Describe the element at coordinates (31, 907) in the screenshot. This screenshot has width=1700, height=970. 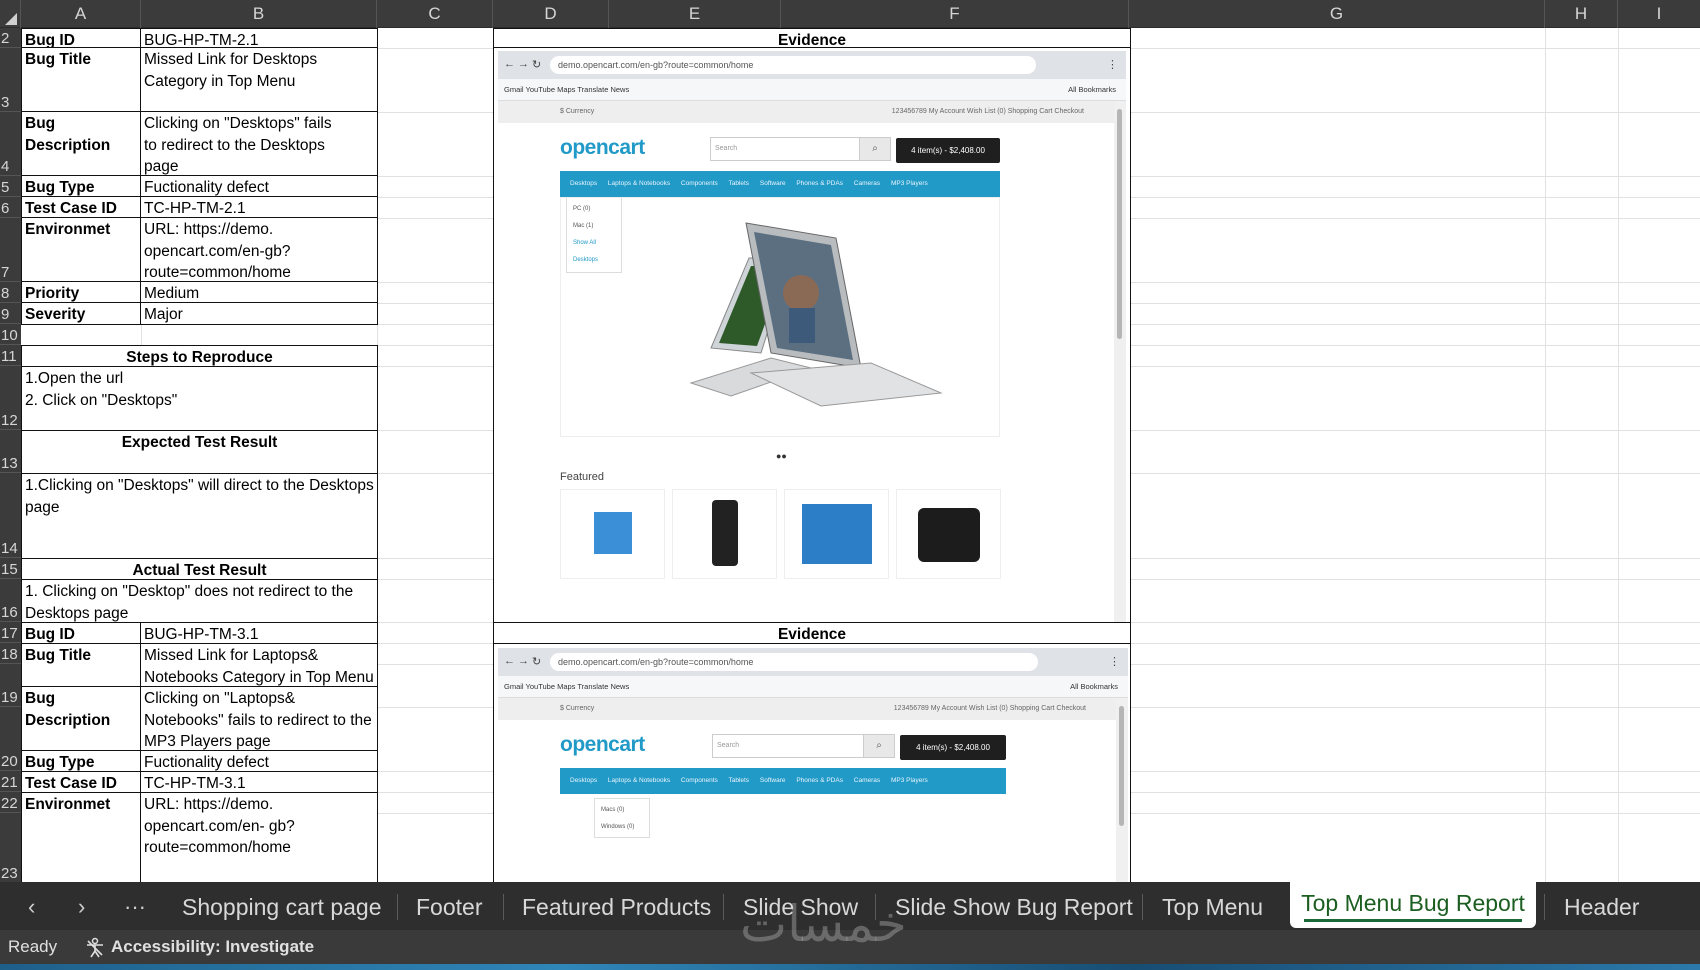
I see `prev-sheet-icon: ‹` at that location.